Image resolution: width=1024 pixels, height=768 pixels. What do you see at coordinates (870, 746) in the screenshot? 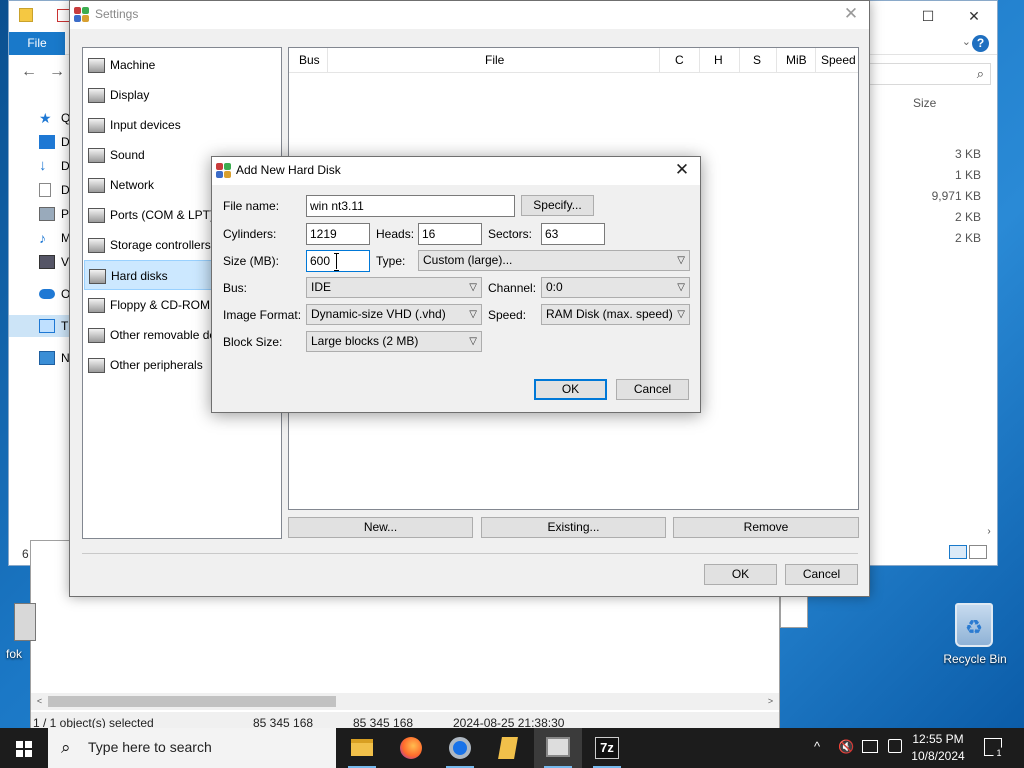
I see `network-wired-icon` at bounding box center [870, 746].